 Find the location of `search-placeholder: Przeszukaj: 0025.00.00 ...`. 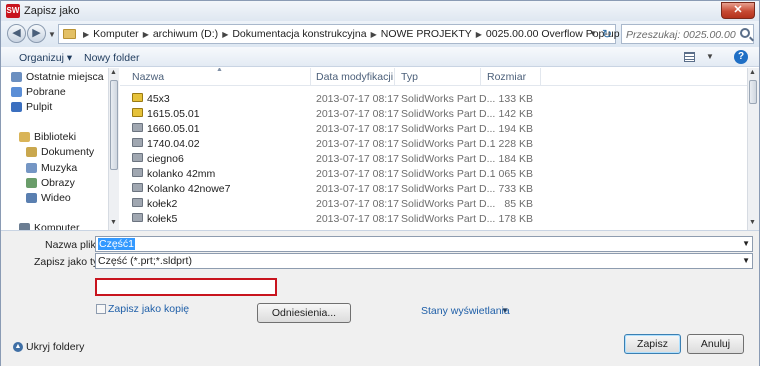

search-placeholder: Przeszukaj: 0025.00.00 ... is located at coordinates (682, 35).